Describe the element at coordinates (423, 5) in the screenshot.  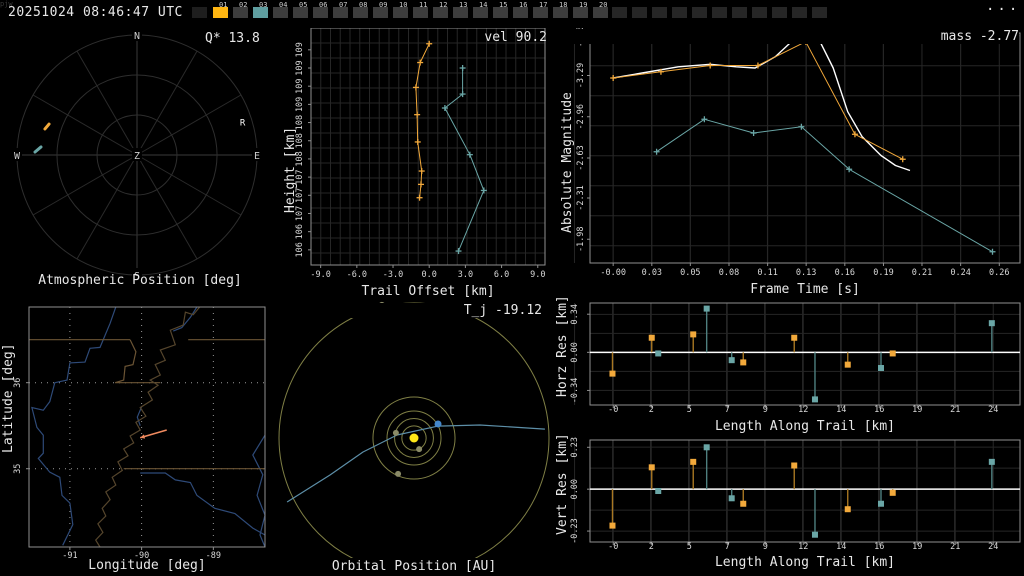
I see `frame-box-label: 11` at that location.